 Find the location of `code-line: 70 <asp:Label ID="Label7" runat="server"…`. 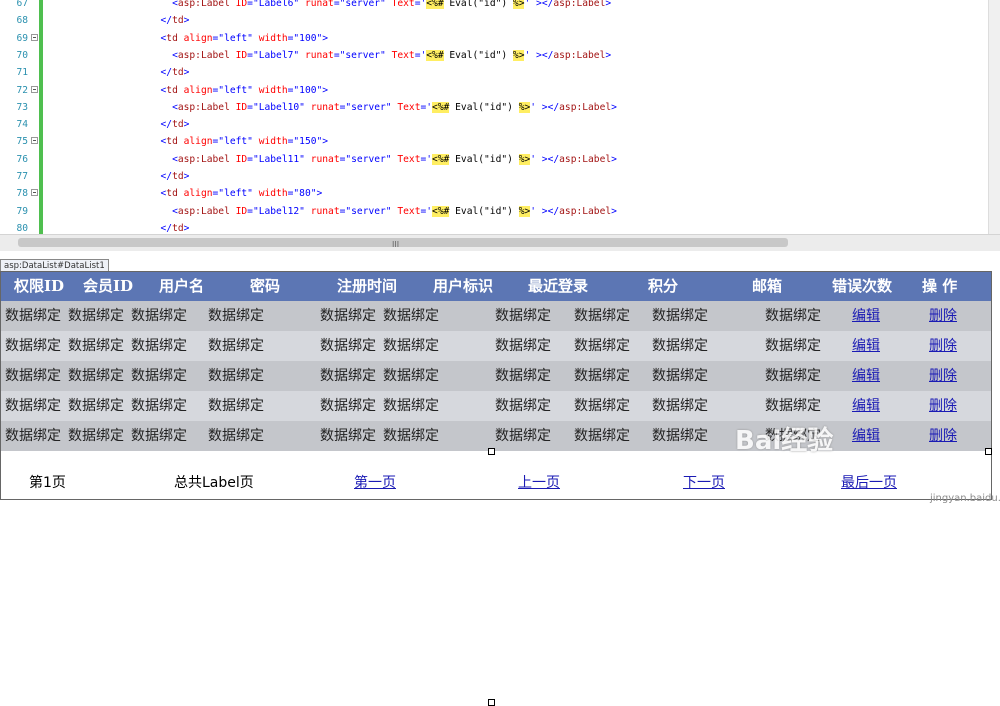

code-line: 70 <asp:Label ID="Label7" runat="server"… is located at coordinates (500, 56).